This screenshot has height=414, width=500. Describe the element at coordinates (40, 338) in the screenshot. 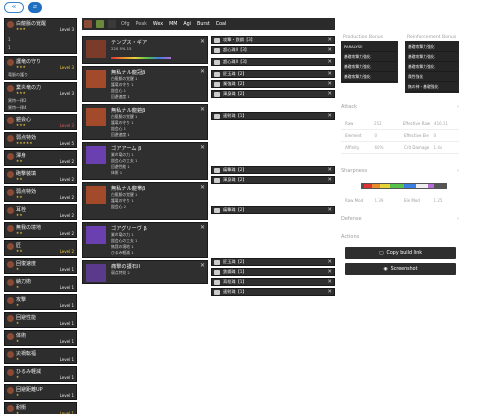

I see `skill-card: 体術 ★ Level 1` at that location.